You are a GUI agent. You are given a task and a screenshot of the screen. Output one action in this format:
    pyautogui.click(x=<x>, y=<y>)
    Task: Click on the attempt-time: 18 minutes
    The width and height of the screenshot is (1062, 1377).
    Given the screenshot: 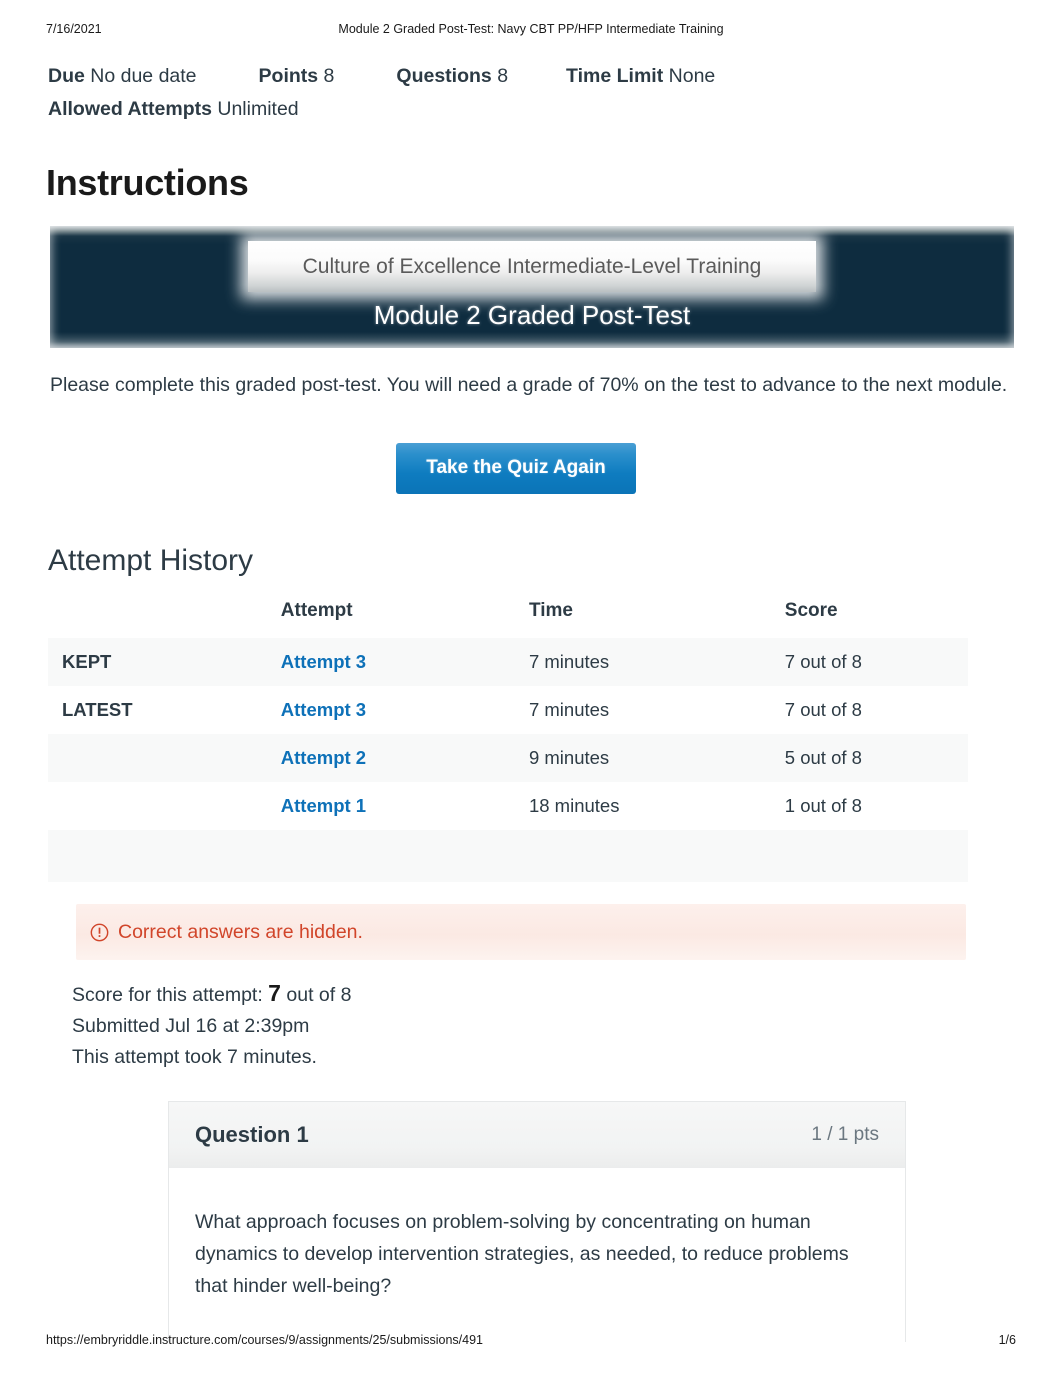 What is the action you would take?
    pyautogui.click(x=574, y=805)
    